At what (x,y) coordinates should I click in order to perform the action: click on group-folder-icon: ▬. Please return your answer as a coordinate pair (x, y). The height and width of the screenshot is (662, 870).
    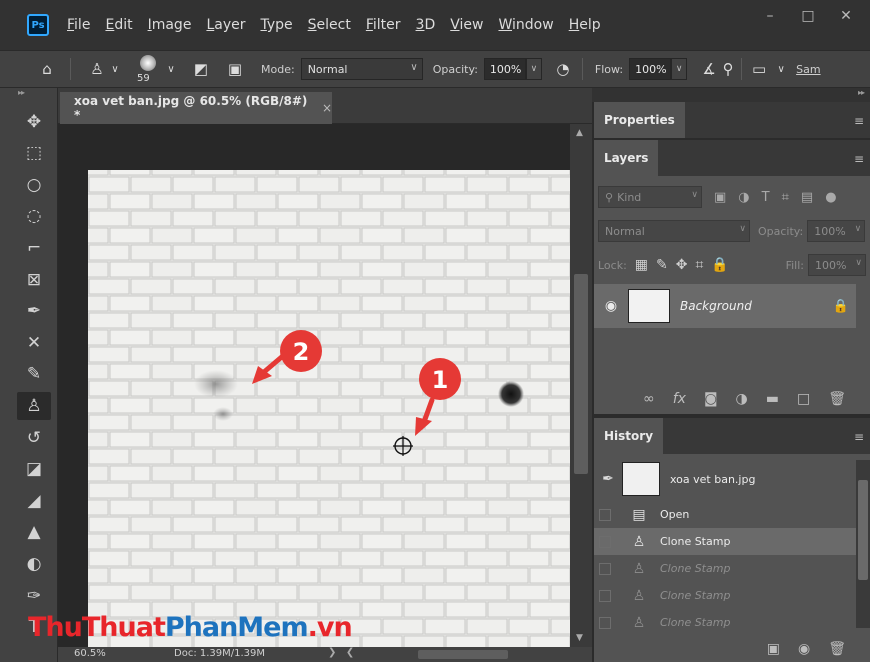
    Looking at the image, I should click on (772, 399).